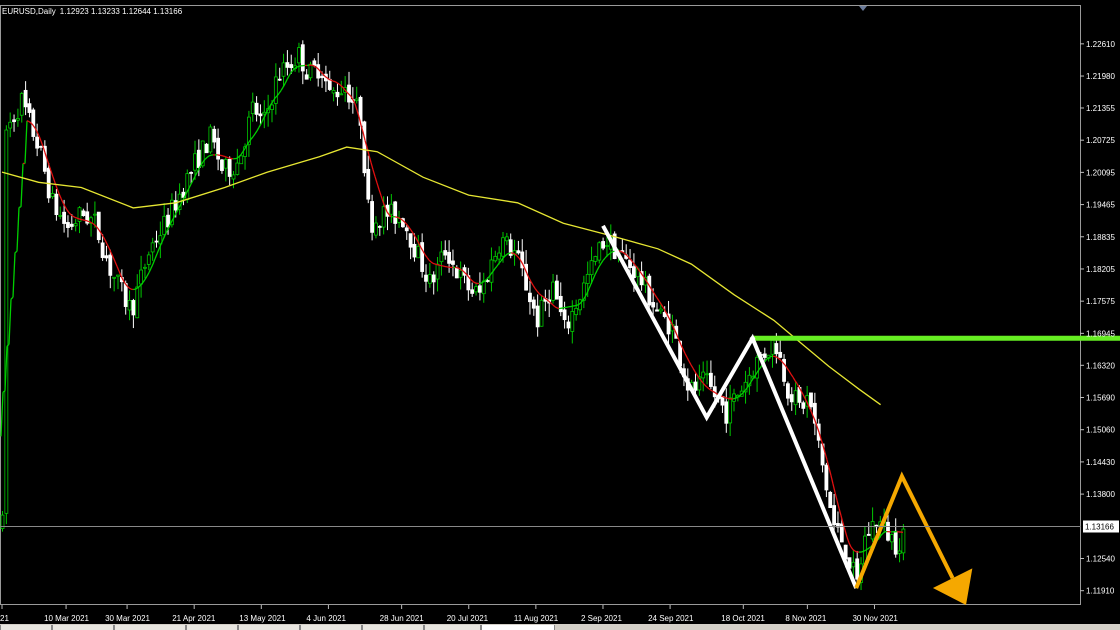 The width and height of the screenshot is (1120, 630). I want to click on shift-marker-icon, so click(863, 8).